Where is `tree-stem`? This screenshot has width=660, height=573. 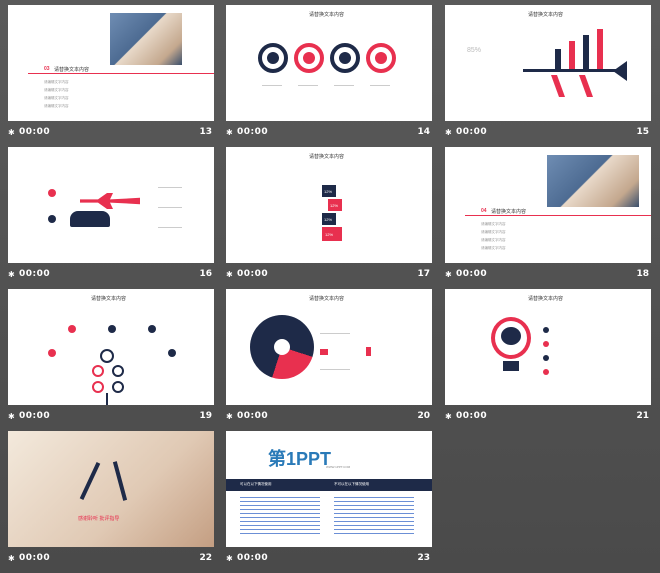 tree-stem is located at coordinates (107, 399).